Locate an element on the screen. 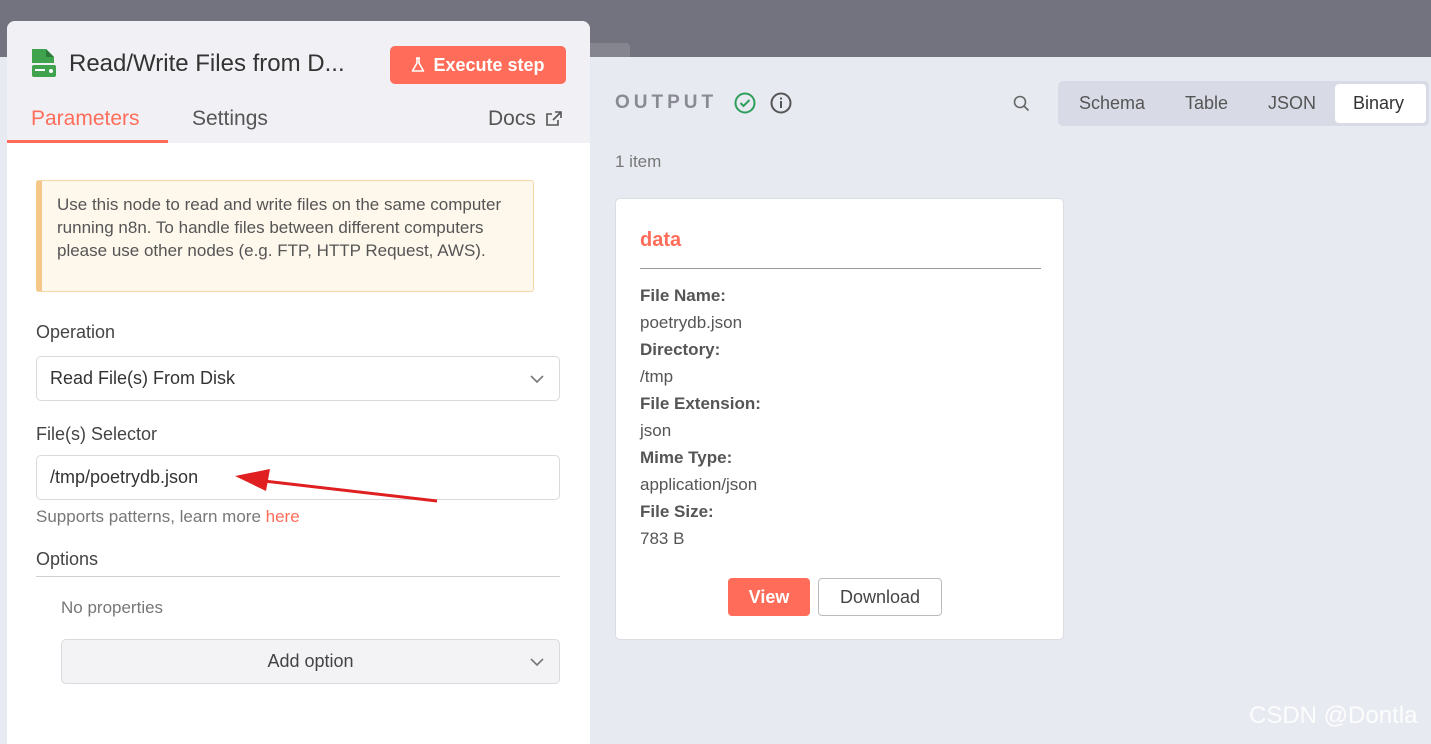  mime-type-key: Mime Type: is located at coordinates (686, 457).